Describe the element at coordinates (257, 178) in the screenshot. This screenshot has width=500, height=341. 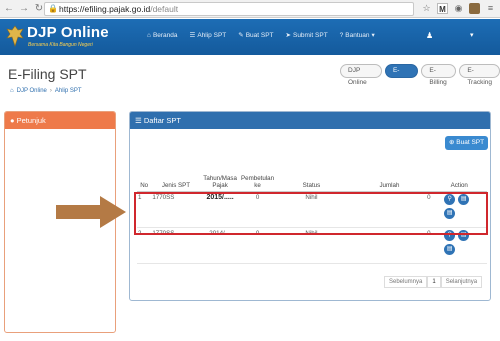
I see `col-header-pembetulan: Pembetulan ke` at that location.